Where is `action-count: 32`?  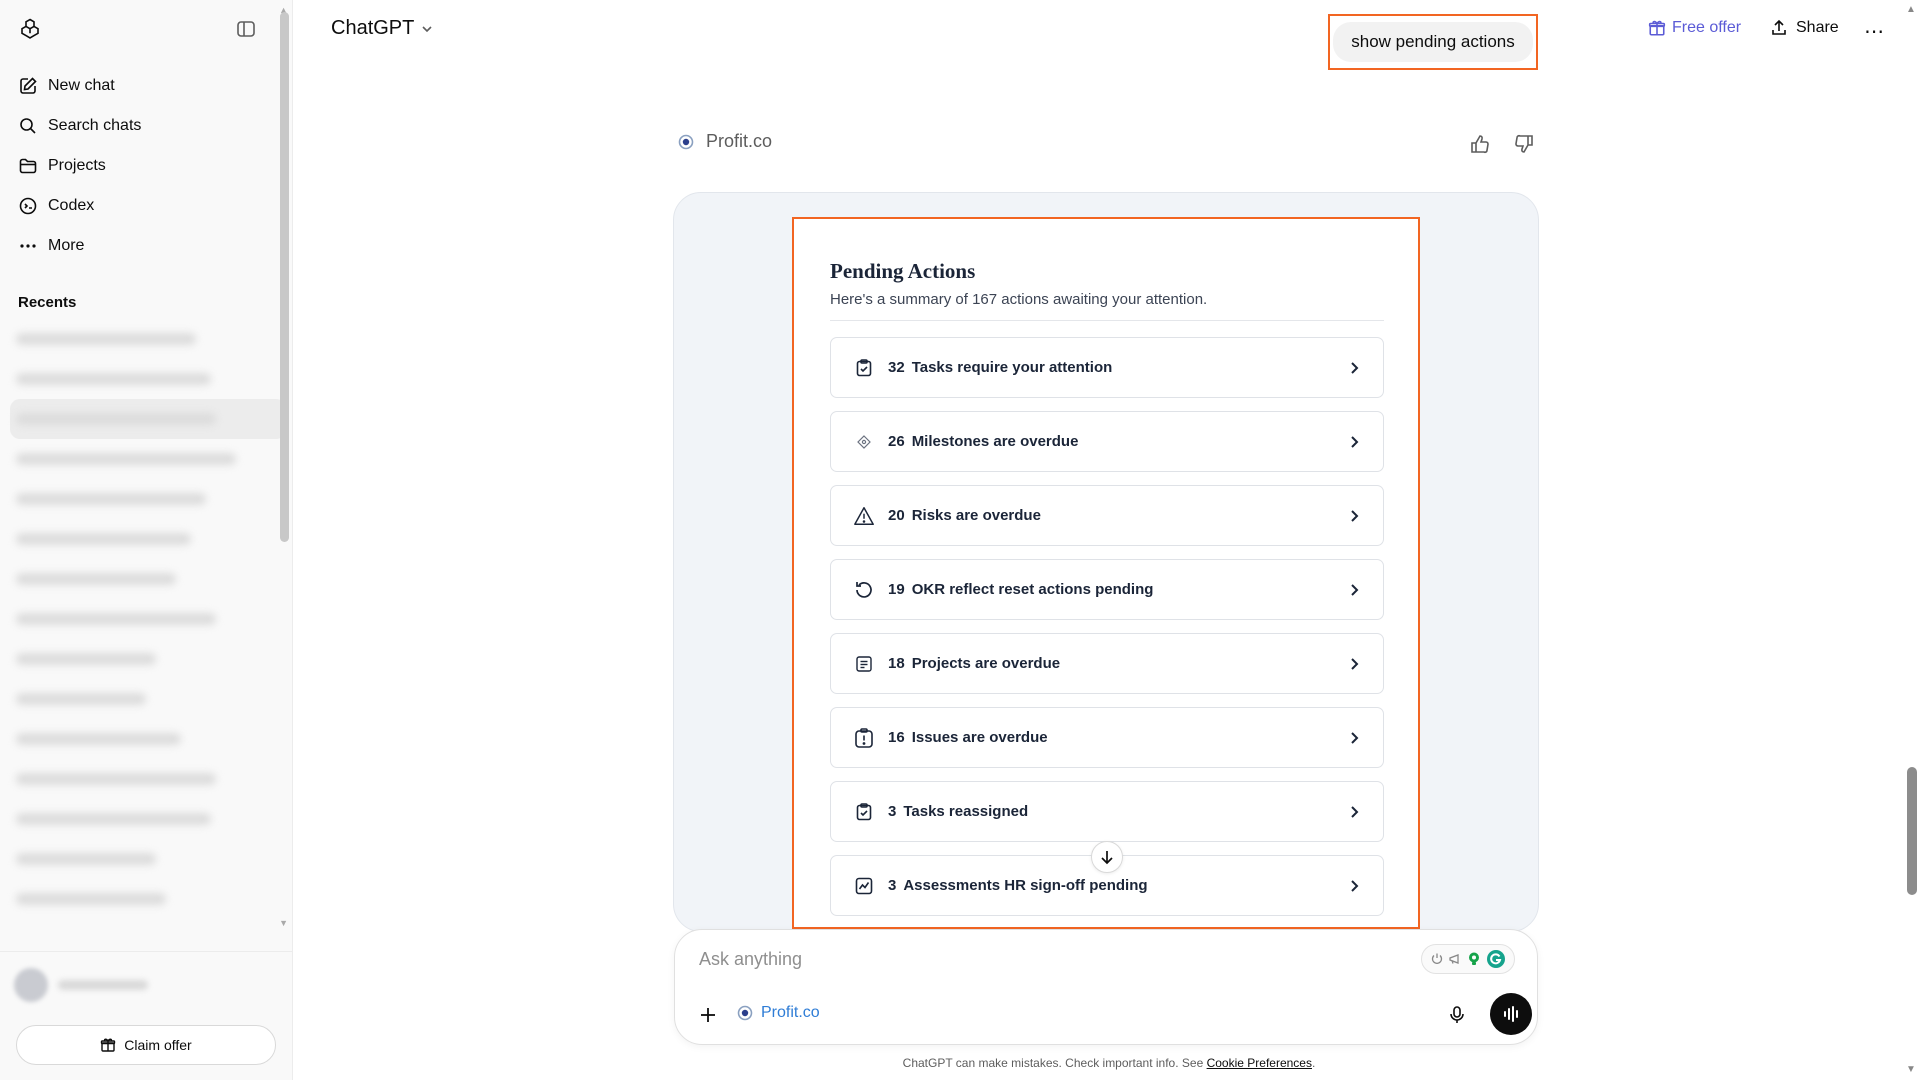 action-count: 32 is located at coordinates (896, 367).